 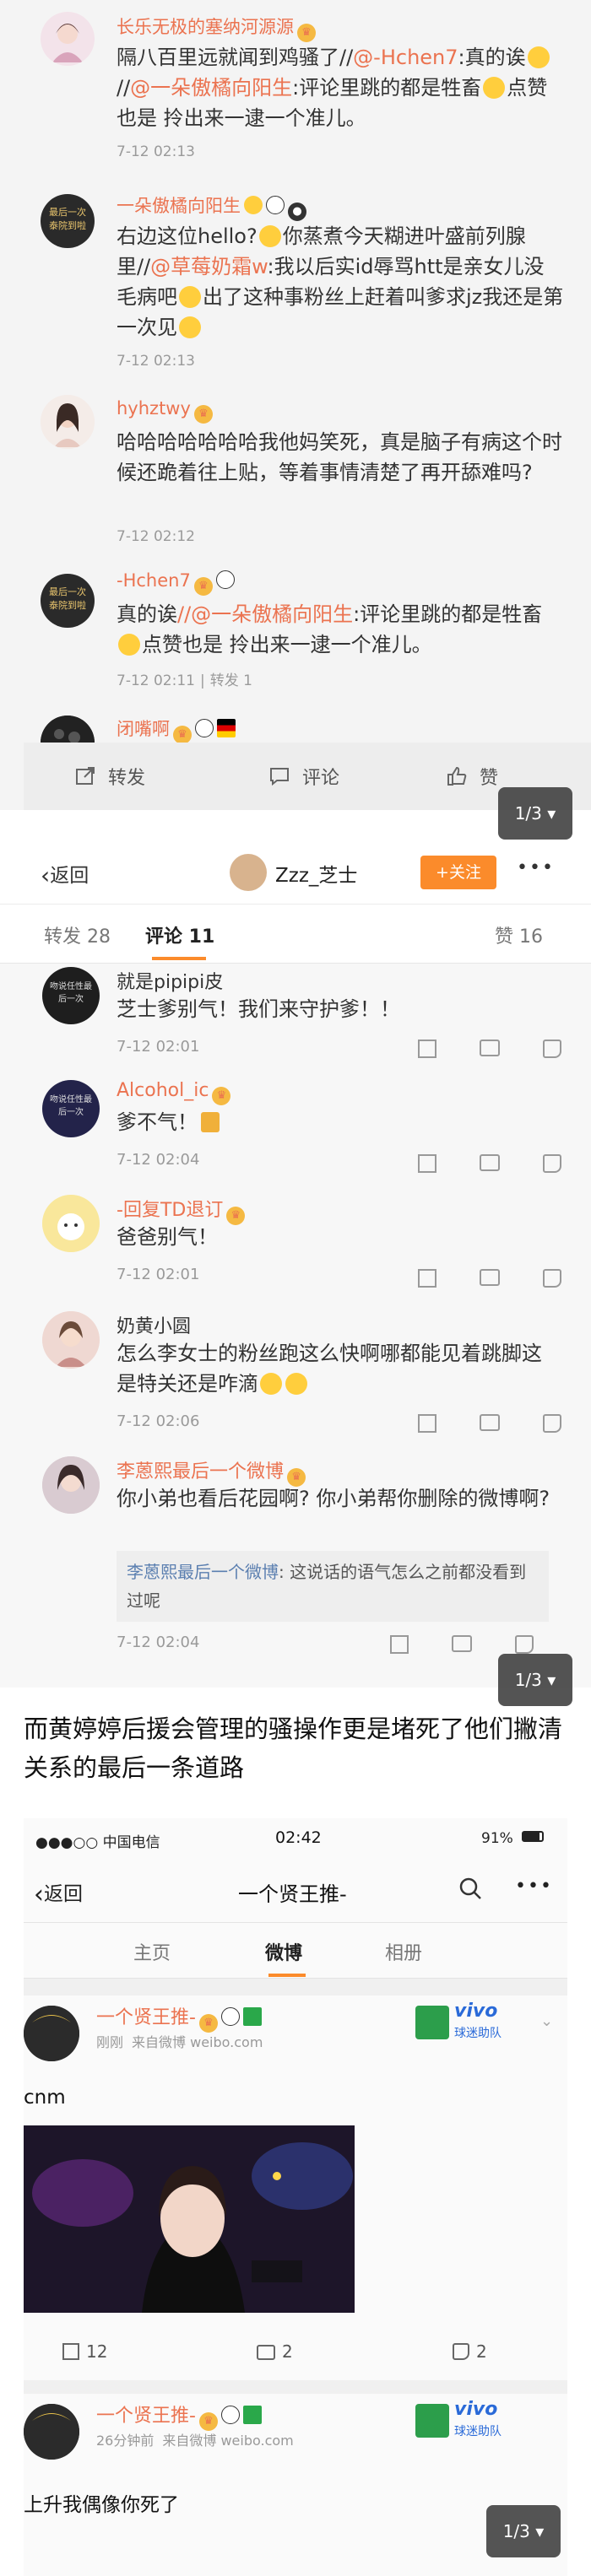 I want to click on comment-username: 奶黄小圆, so click(x=154, y=1324).